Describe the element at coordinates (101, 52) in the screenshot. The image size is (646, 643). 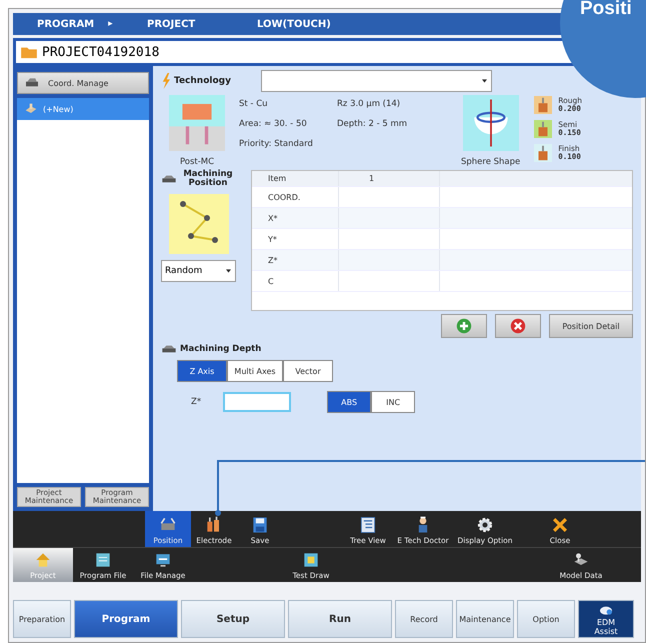
I see `project-name: PROJECT04192018` at that location.